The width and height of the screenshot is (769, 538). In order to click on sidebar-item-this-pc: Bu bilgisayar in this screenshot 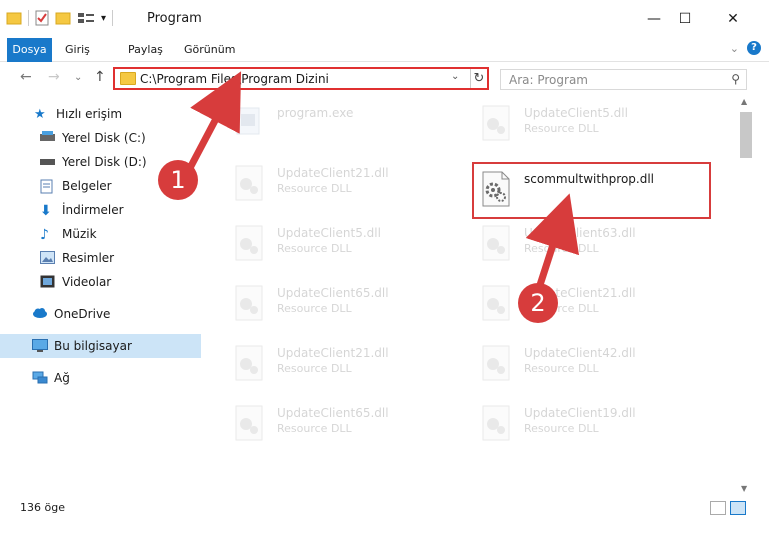, I will do `click(100, 346)`.